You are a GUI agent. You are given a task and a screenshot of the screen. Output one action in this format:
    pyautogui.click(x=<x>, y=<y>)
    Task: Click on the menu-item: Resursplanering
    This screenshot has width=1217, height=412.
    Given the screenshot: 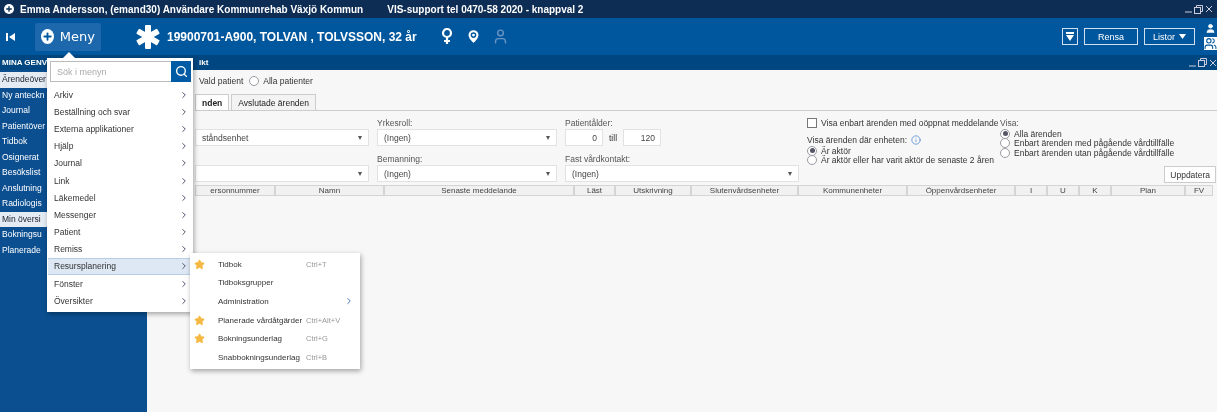 What is the action you would take?
    pyautogui.click(x=120, y=266)
    